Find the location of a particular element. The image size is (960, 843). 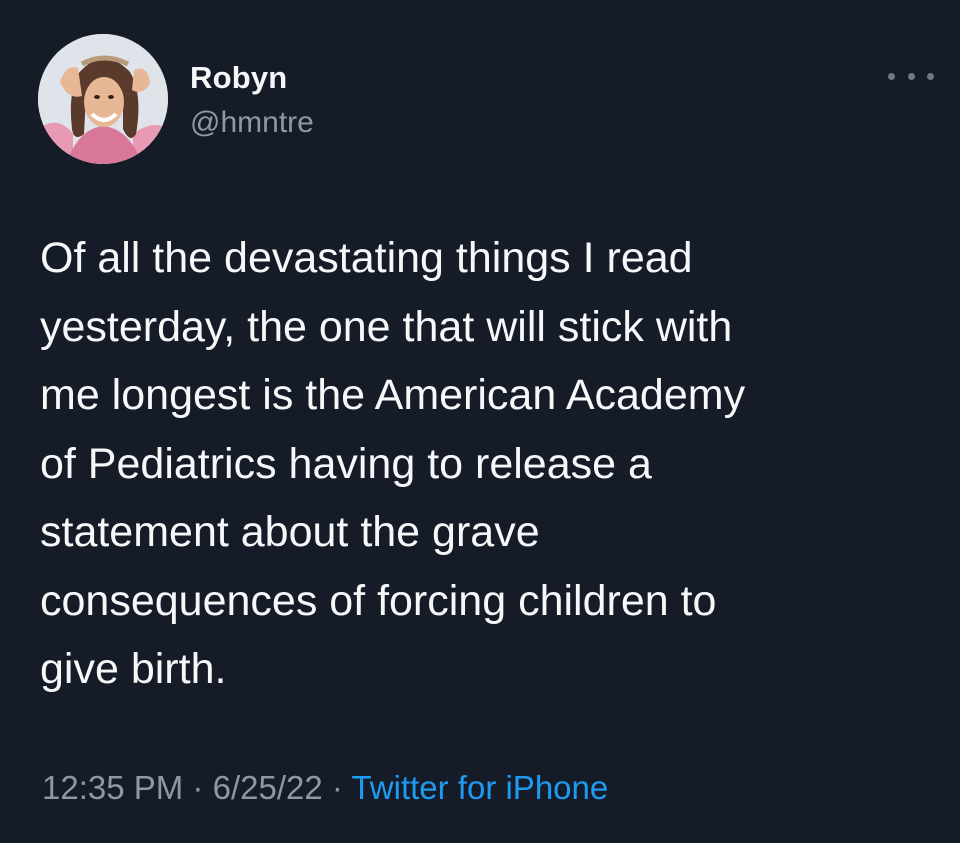

tweet-date: 6/25/22 is located at coordinates (268, 787).